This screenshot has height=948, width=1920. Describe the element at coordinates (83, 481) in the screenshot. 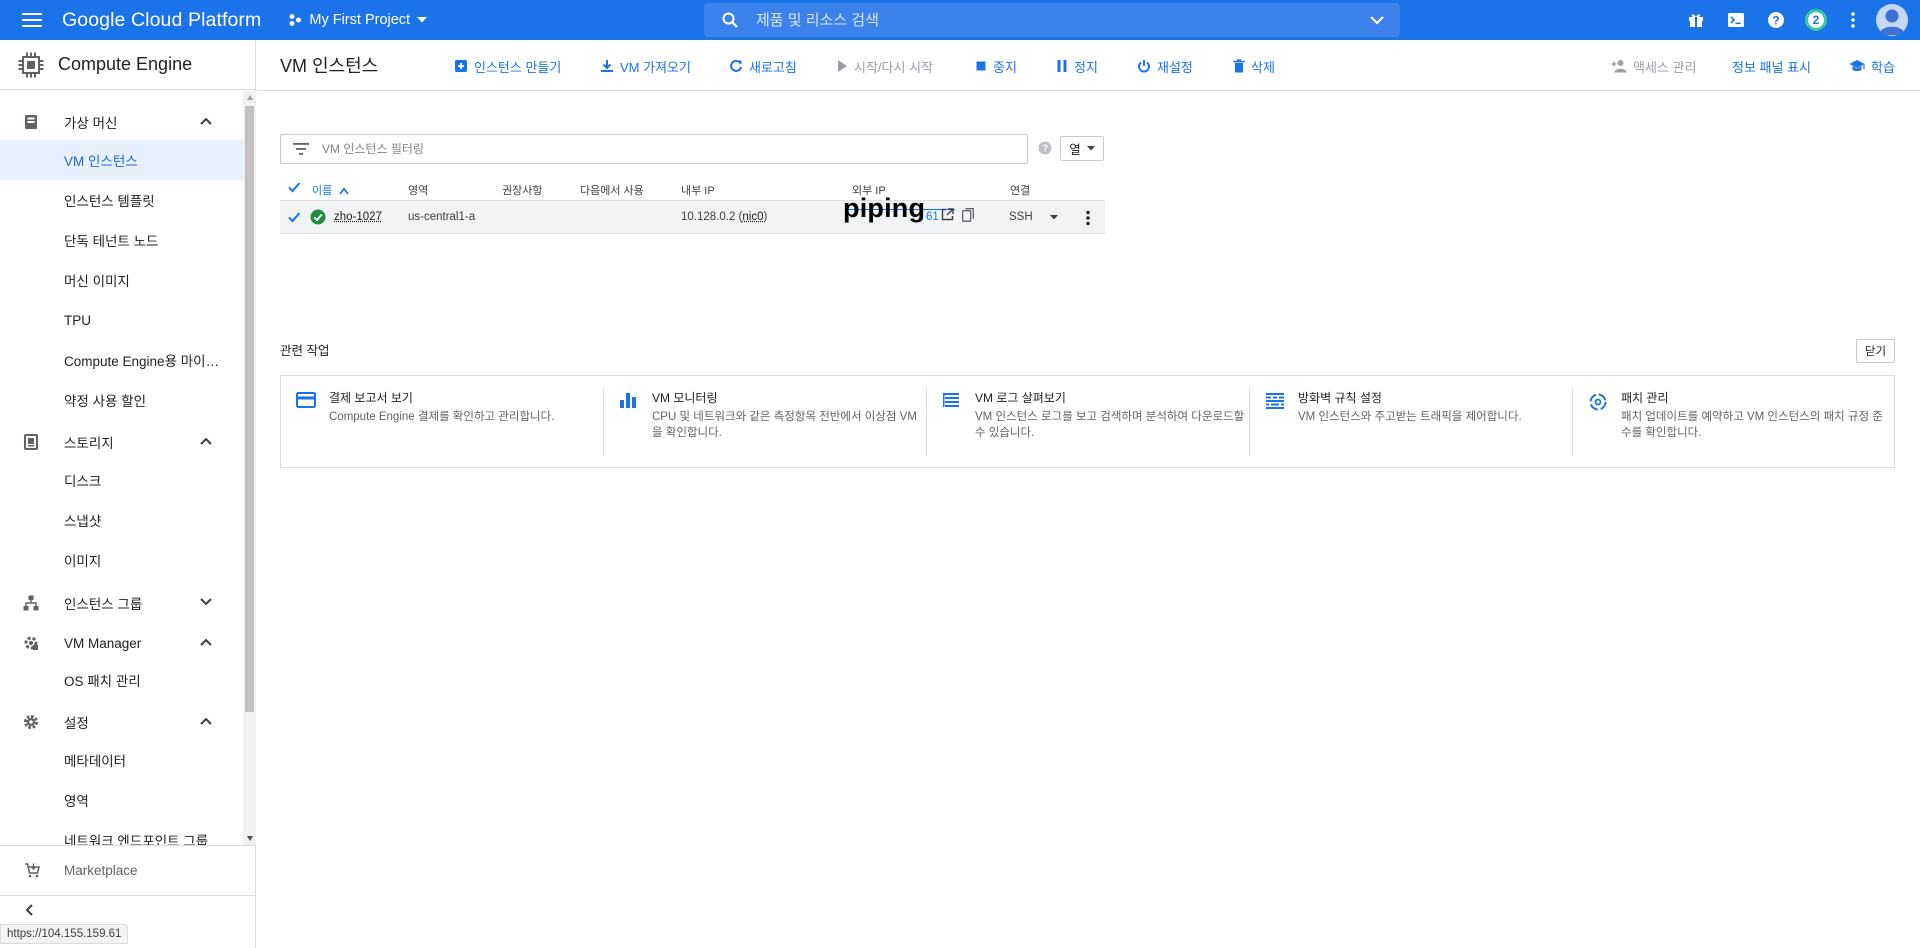

I see `sidebar-item-label: 디스크` at that location.